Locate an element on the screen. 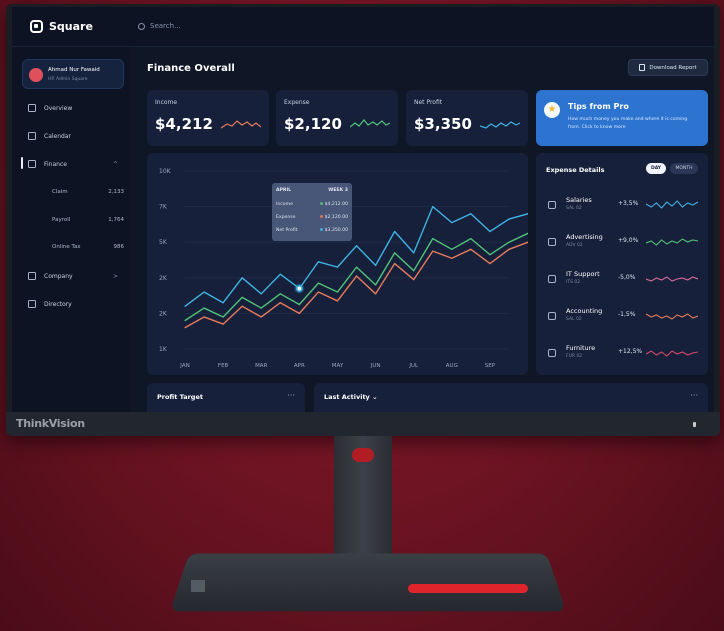  expense-row: Advertising ADV 02 +9,0% is located at coordinates (622, 245).